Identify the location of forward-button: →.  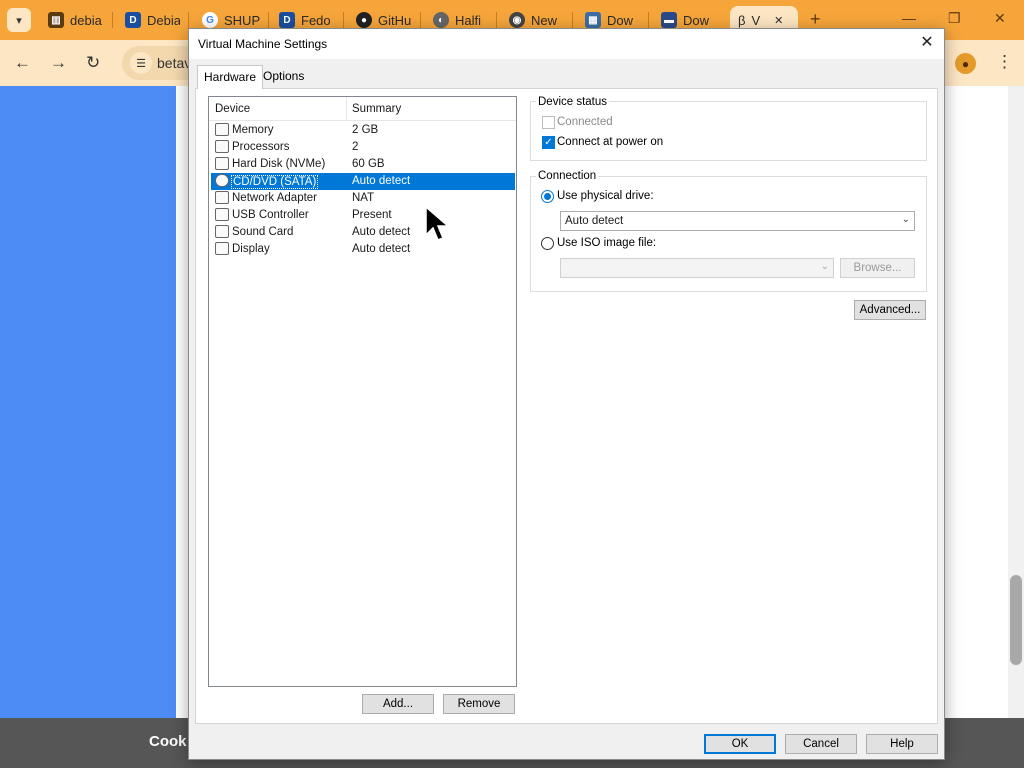
(58, 63).